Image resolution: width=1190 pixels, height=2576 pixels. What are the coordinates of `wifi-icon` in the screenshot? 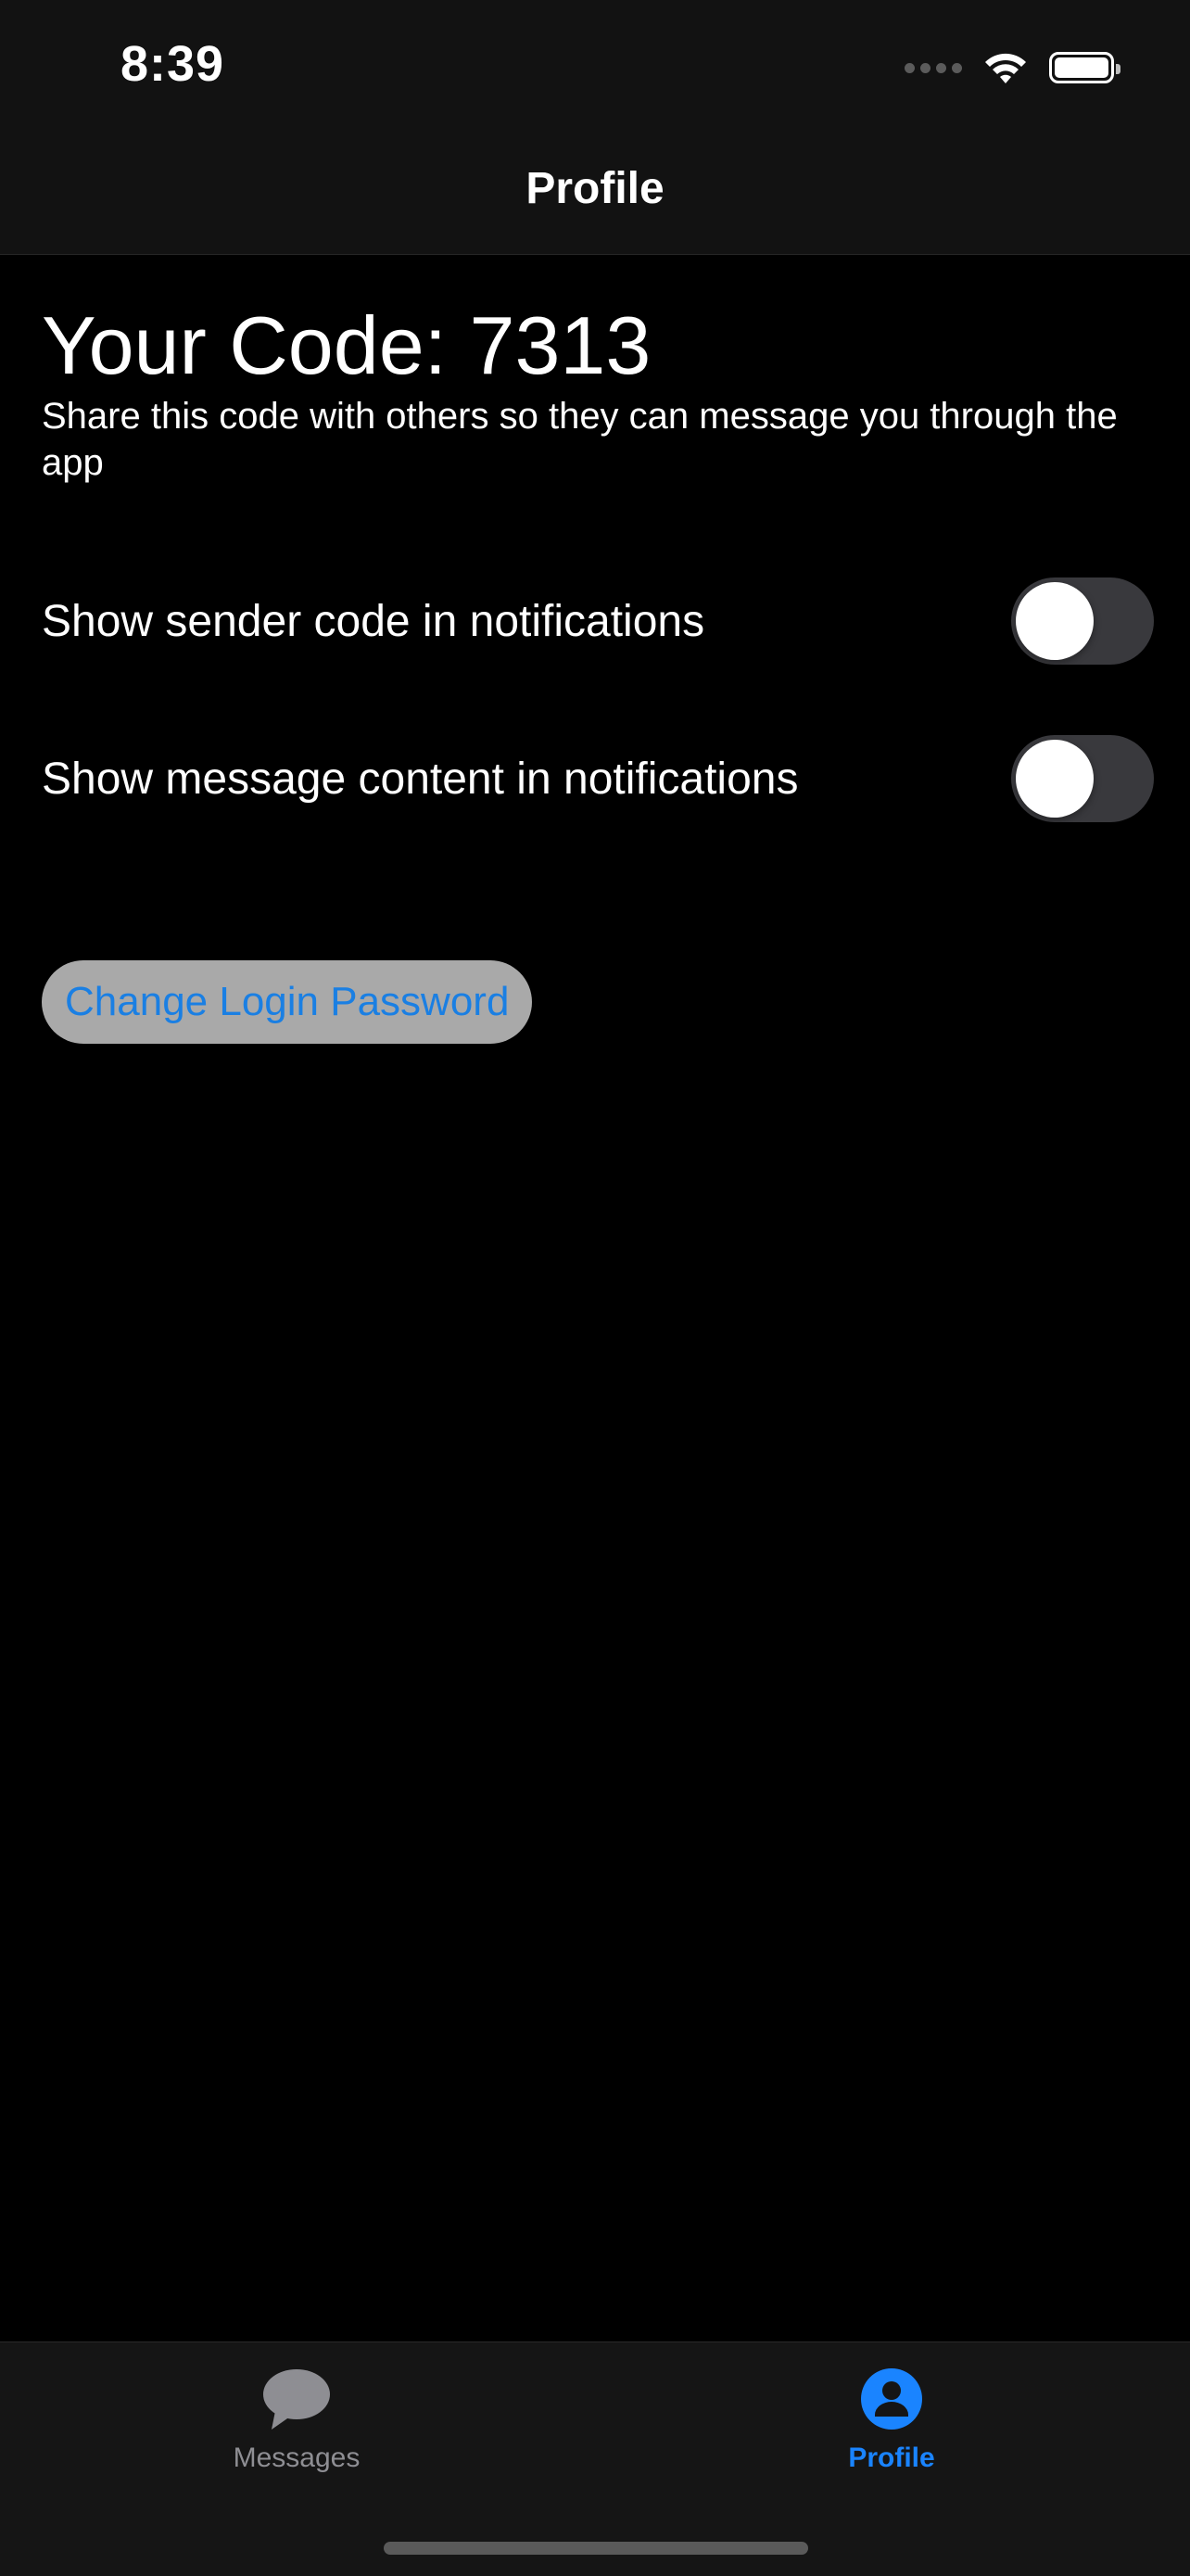 It's located at (1005, 68).